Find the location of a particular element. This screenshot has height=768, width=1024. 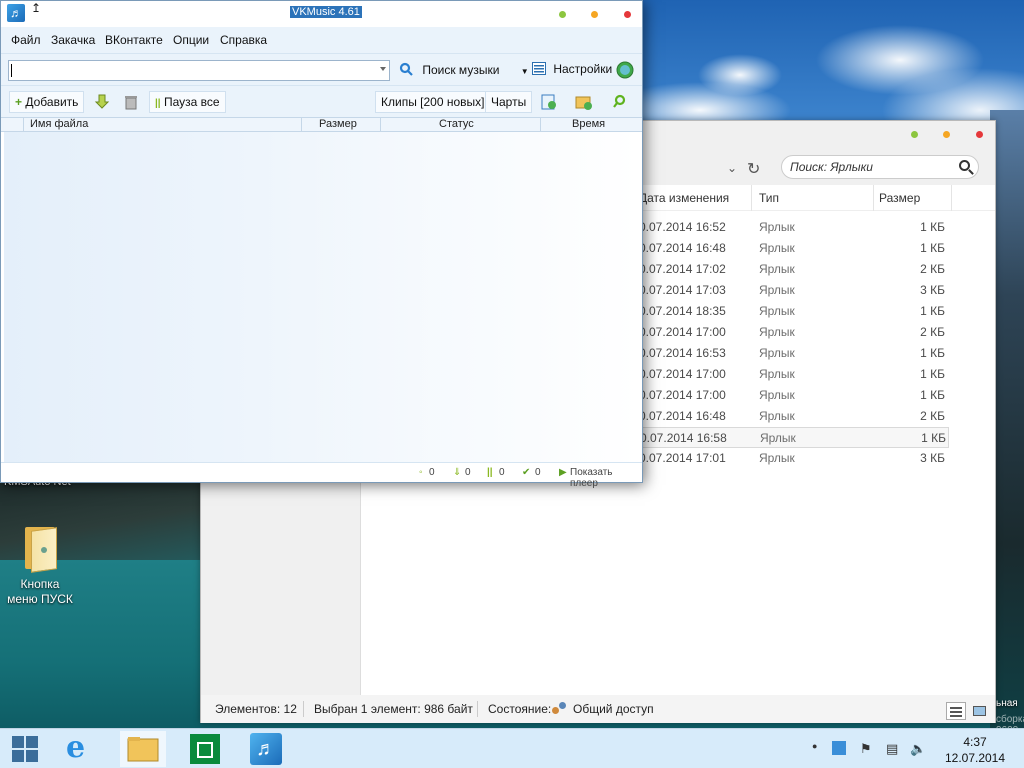

search-combobox is located at coordinates (199, 70).